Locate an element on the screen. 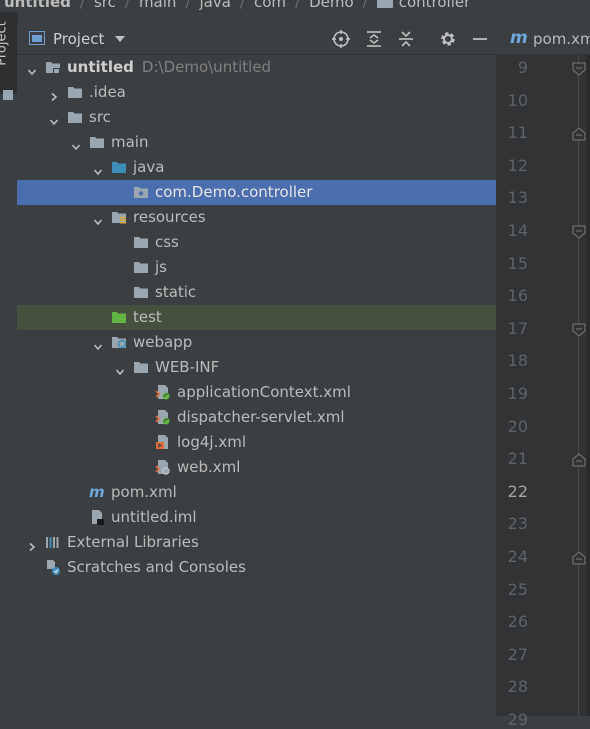  tree-row-external-libraries: External Libraries is located at coordinates (256, 542).